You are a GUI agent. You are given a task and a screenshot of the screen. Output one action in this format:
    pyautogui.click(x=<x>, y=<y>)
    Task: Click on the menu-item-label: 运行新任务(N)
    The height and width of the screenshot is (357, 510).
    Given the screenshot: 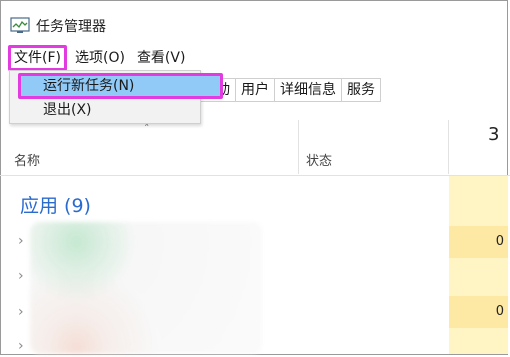 What is the action you would take?
    pyautogui.click(x=89, y=86)
    